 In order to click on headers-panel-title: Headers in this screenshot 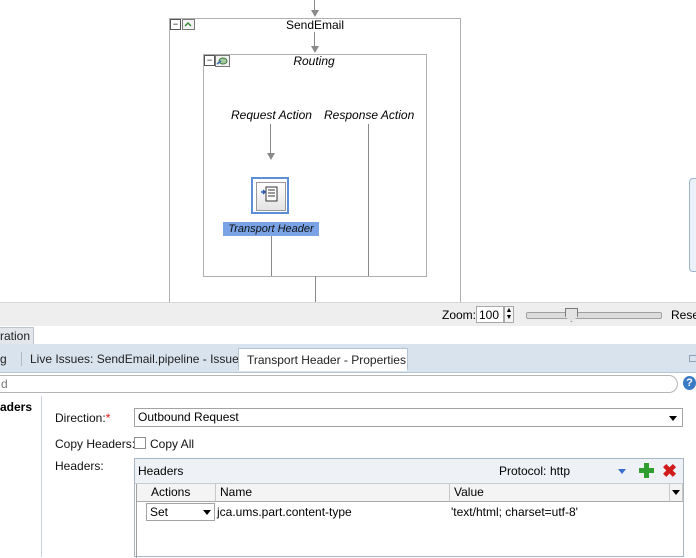, I will do `click(161, 471)`.